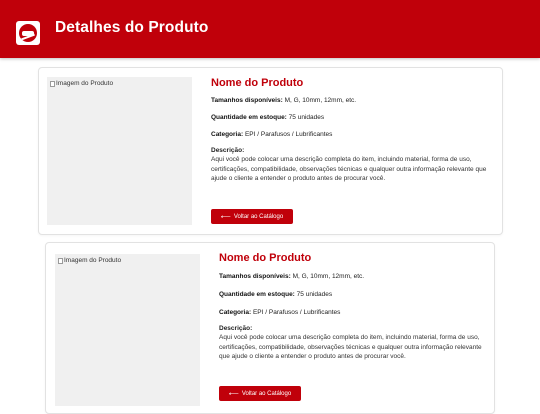 This screenshot has width=540, height=414. I want to click on brand-logo-icon, so click(28, 33).